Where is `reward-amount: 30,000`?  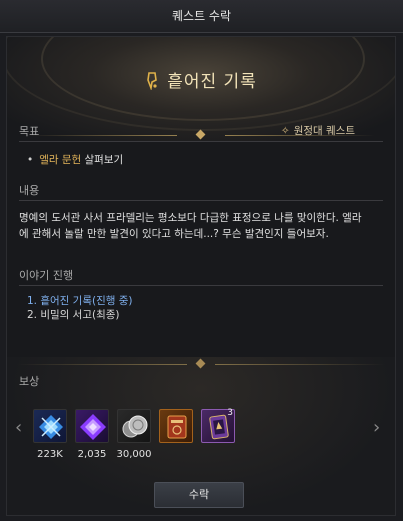 reward-amount: 30,000 is located at coordinates (134, 454).